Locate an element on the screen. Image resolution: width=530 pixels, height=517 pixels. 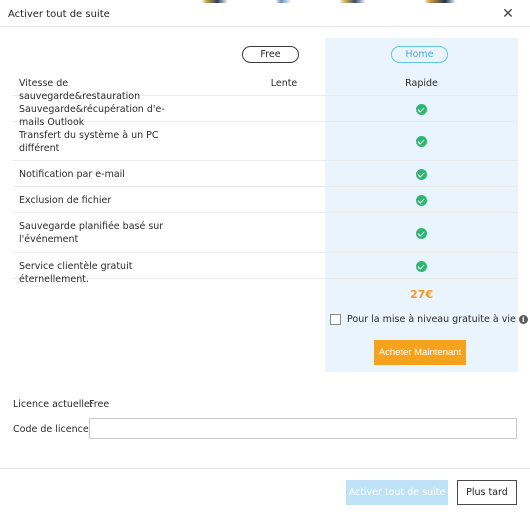
footer-divider is located at coordinates (265, 468).